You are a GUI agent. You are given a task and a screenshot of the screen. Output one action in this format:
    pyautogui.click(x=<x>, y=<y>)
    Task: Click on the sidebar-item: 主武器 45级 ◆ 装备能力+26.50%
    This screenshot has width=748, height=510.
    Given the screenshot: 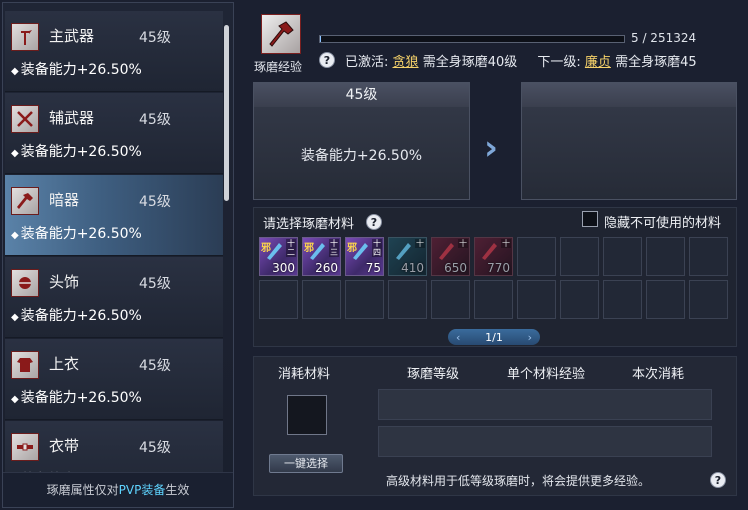 What is the action you would take?
    pyautogui.click(x=114, y=51)
    